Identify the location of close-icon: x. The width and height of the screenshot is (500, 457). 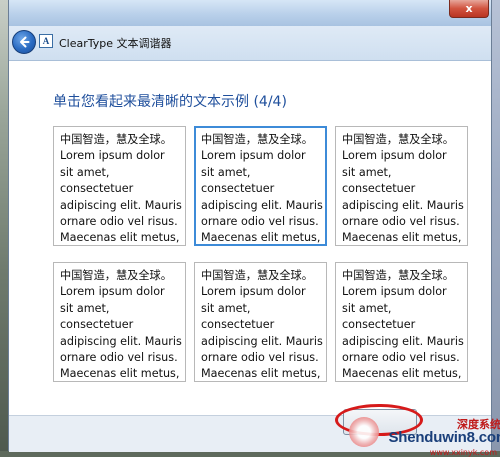
(469, 8).